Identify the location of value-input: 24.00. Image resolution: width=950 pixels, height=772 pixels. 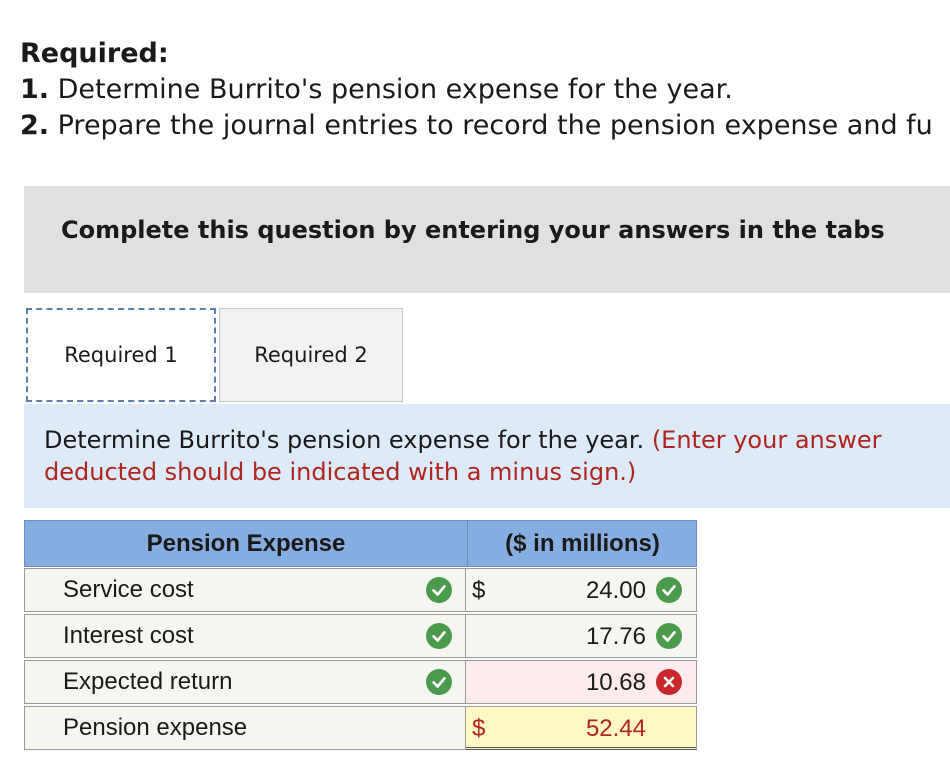
(616, 591).